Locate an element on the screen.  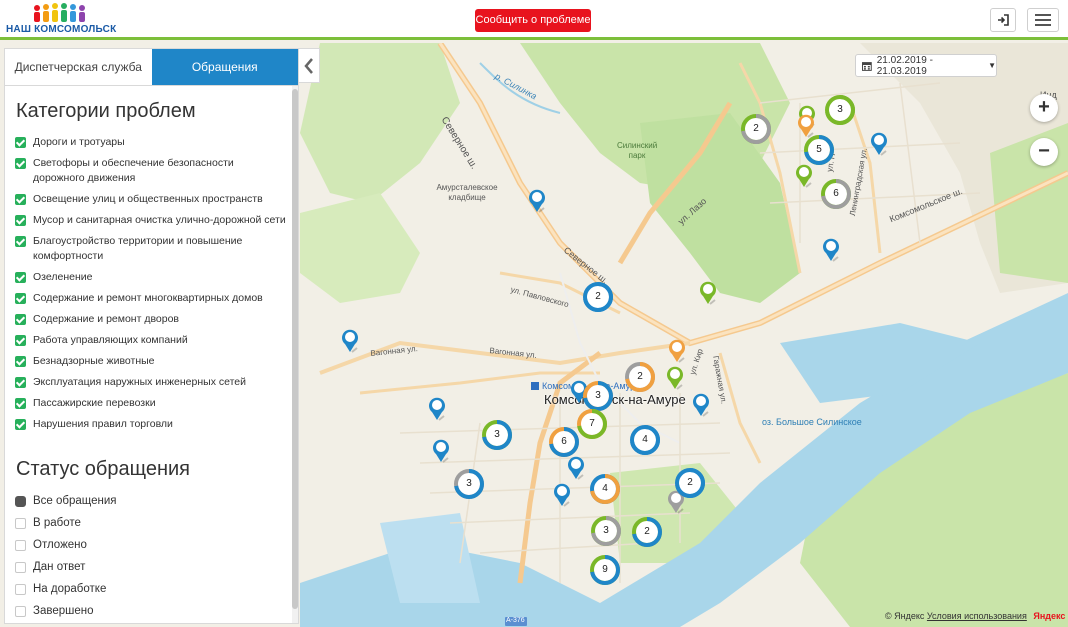
zoom-out-button: − is located at coordinates (1044, 152).